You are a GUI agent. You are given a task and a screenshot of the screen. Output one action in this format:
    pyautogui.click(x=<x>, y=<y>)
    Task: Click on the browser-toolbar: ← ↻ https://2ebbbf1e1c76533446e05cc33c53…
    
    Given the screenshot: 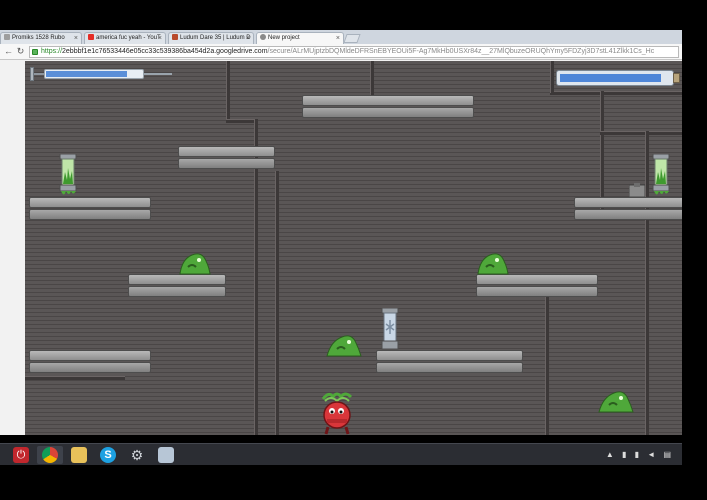 What is the action you would take?
    pyautogui.click(x=341, y=52)
    